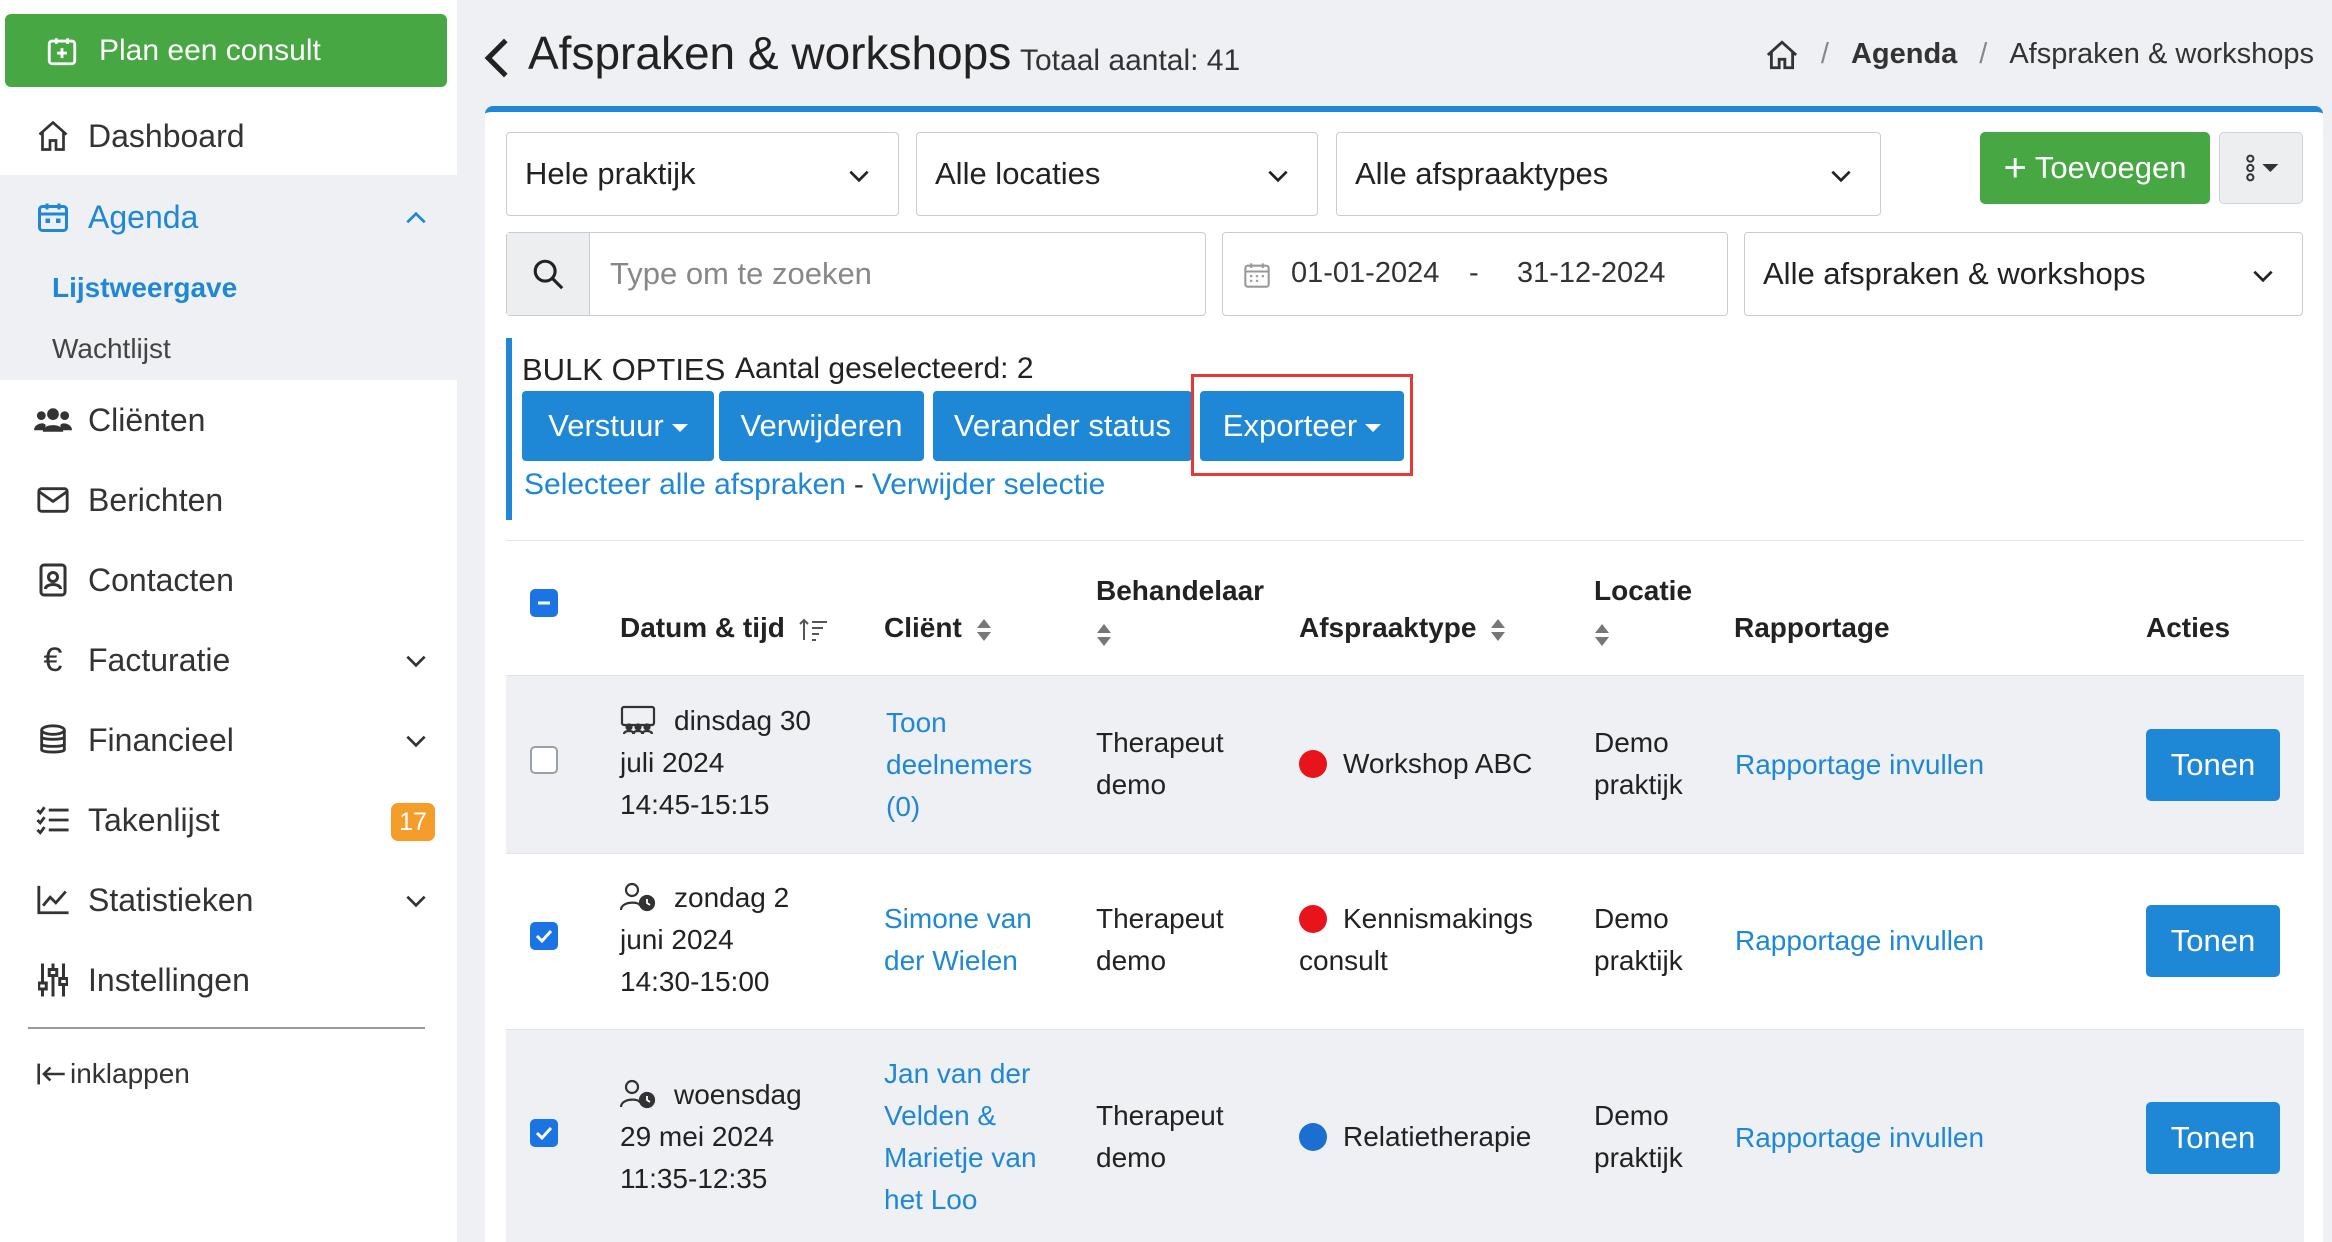  What do you see at coordinates (226, 50) in the screenshot?
I see `plan-consult-button: Plan een consult` at bounding box center [226, 50].